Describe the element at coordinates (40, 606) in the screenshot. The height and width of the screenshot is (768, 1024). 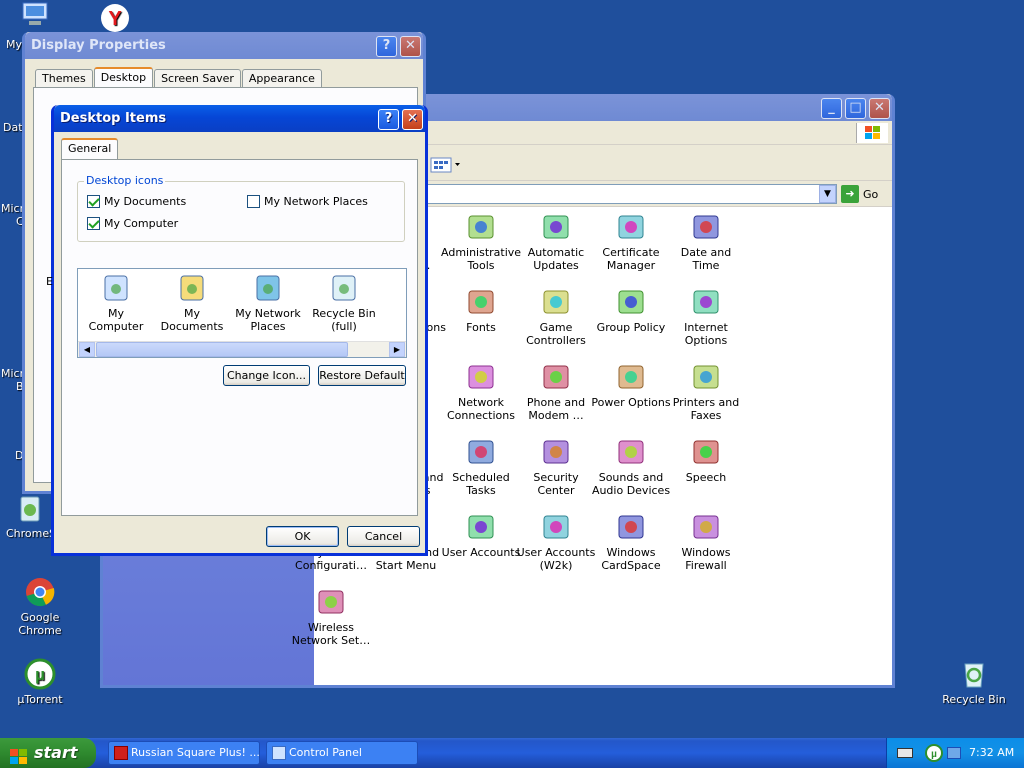
I see `desktop-icon-google-chrome: Google Chrome` at that location.